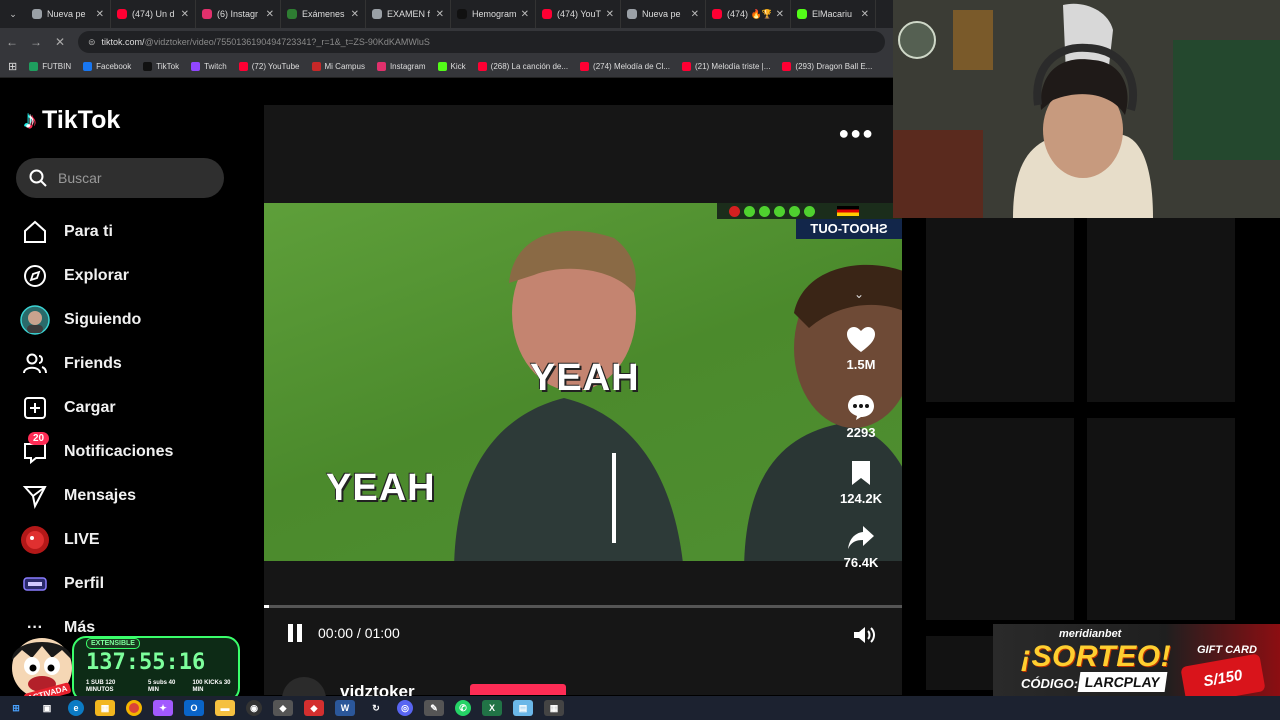 Image resolution: width=1280 pixels, height=720 pixels. I want to click on bookmark-item: (72) YouTube, so click(269, 66).